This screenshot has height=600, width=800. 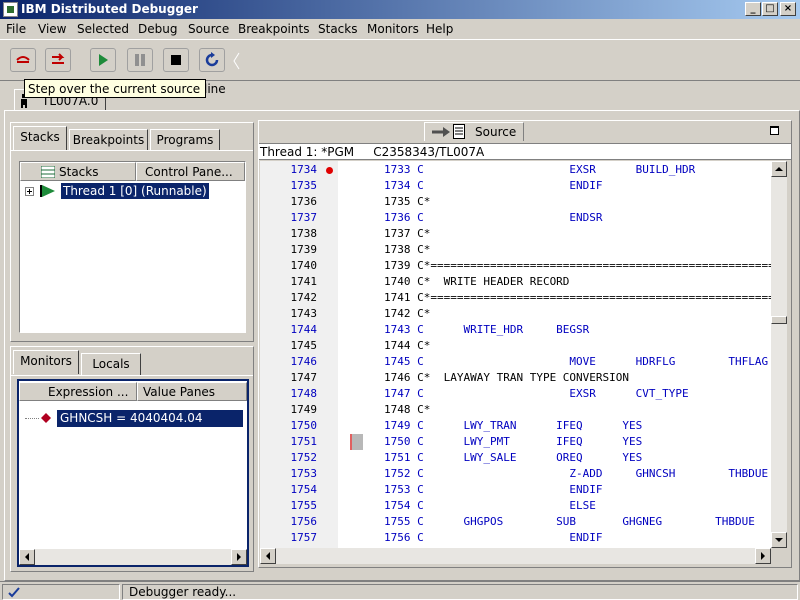 I want to click on line-number: 1750, so click(x=289, y=426).